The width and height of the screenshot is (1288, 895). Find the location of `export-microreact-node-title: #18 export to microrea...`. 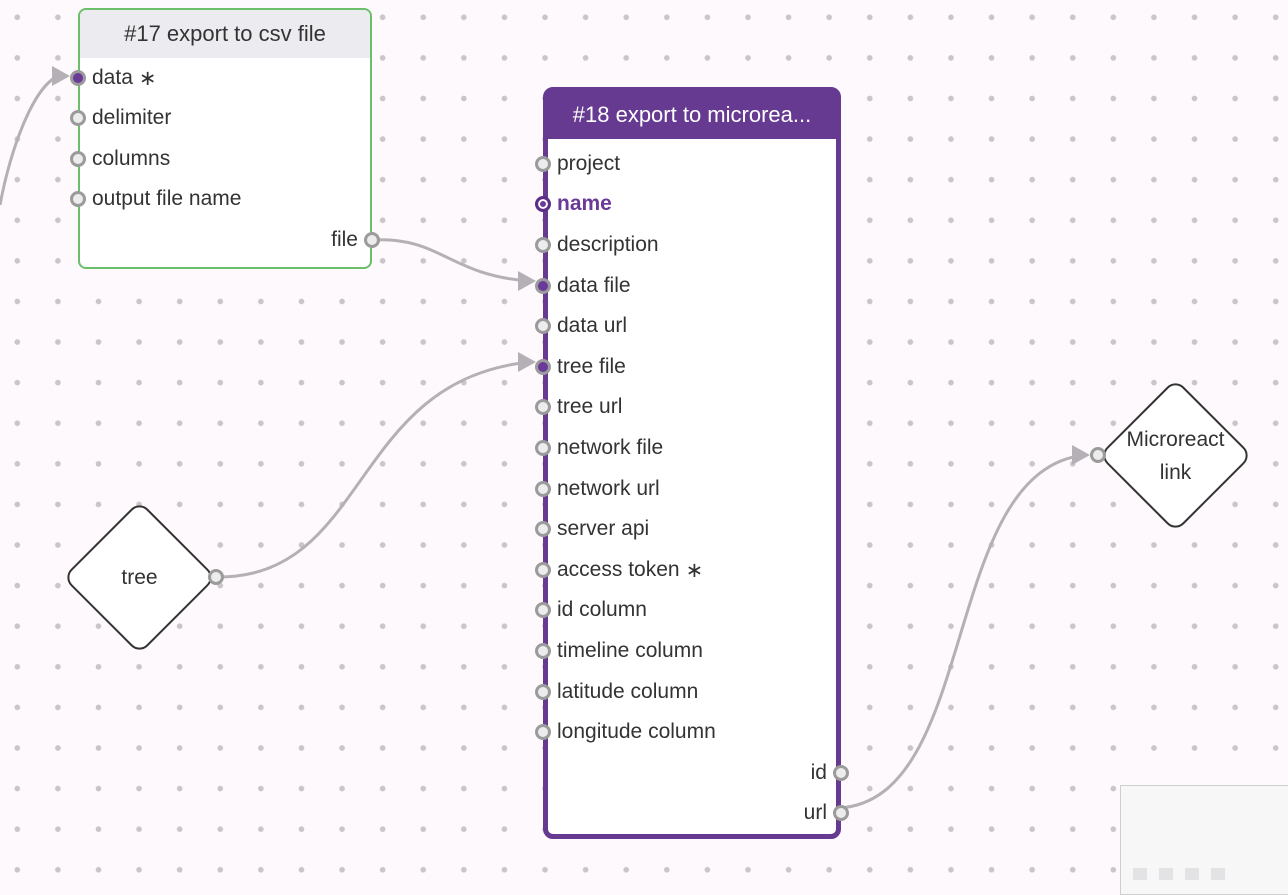

export-microreact-node-title: #18 export to microrea... is located at coordinates (692, 115).